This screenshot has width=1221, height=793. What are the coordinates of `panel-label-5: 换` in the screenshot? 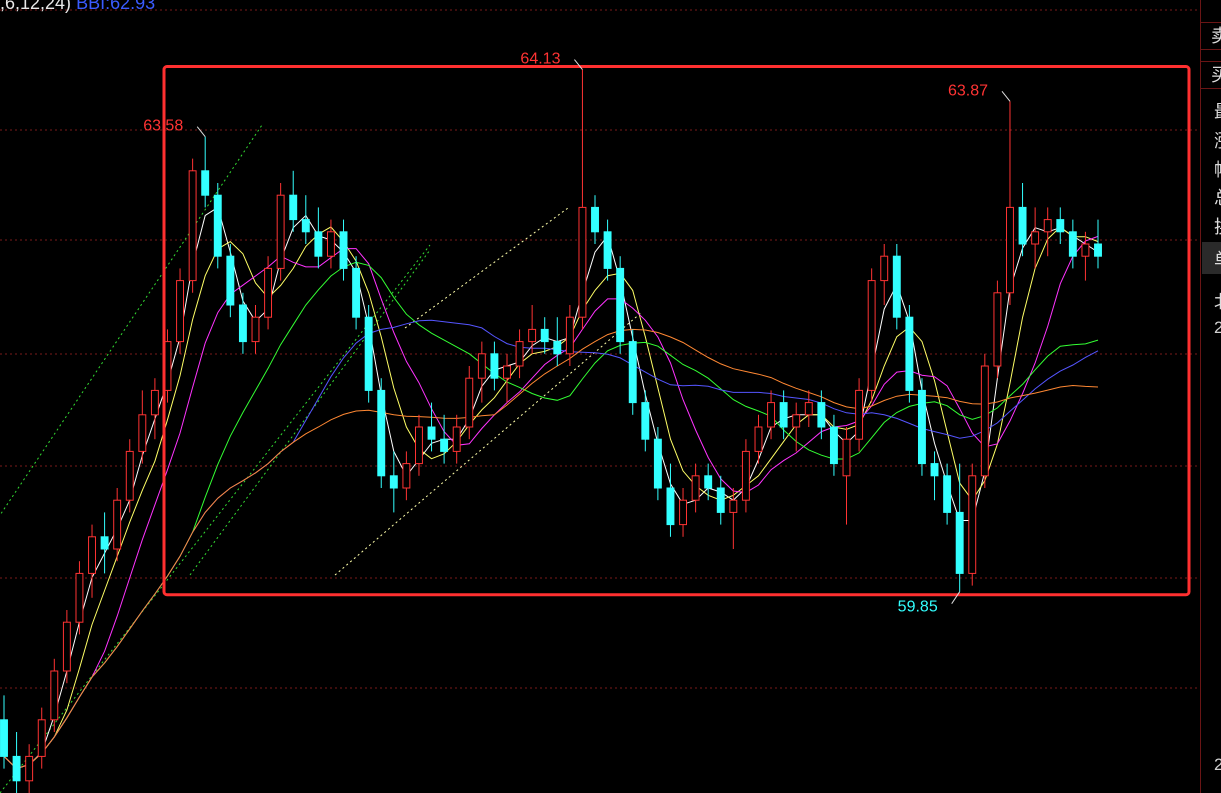 It's located at (1217, 226).